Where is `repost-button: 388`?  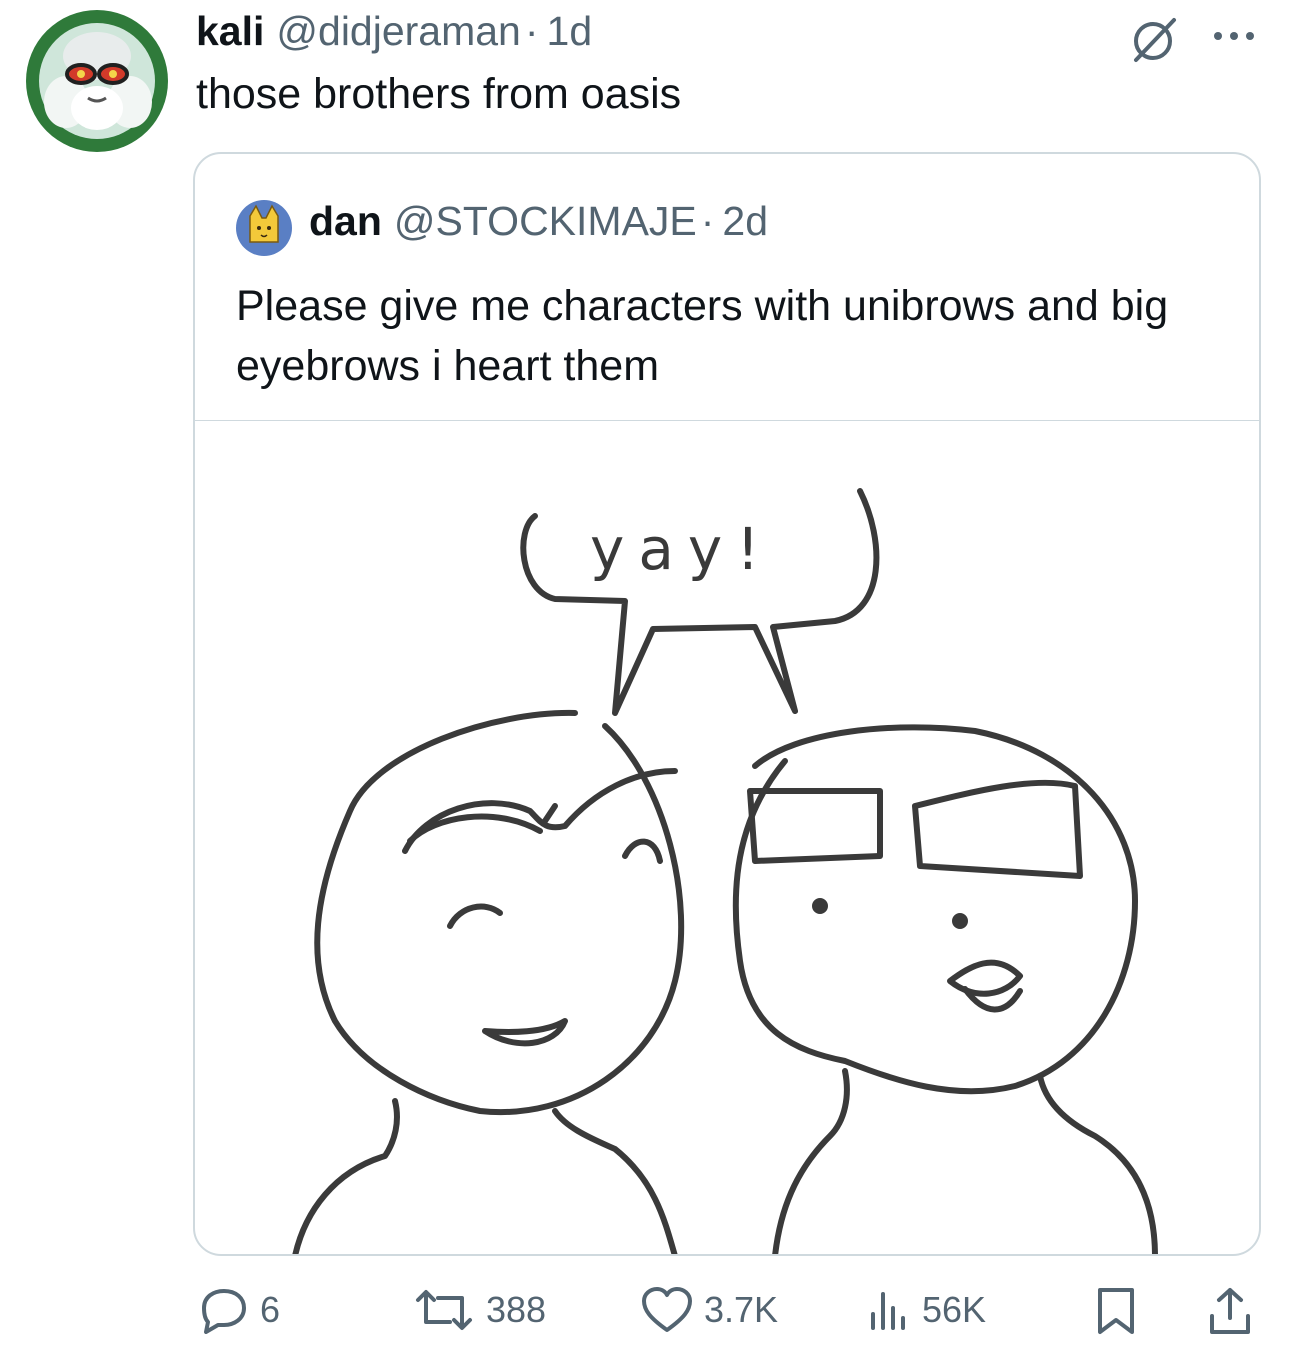 repost-button: 388 is located at coordinates (479, 1310).